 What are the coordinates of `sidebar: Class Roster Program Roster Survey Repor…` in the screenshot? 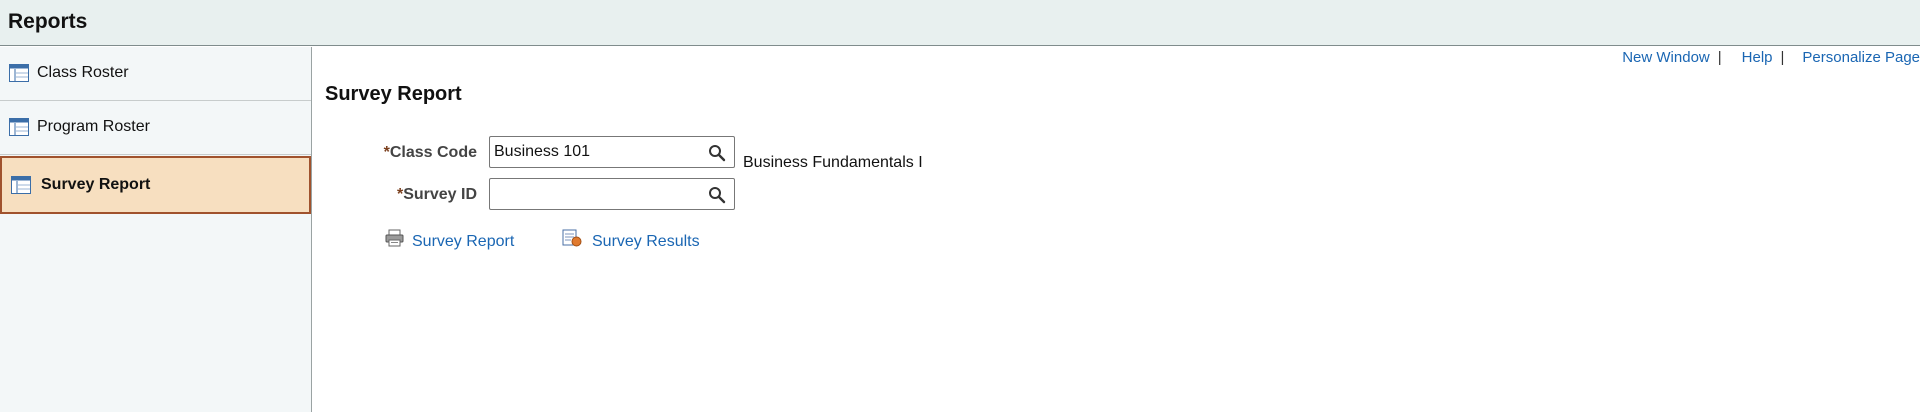 It's located at (156, 229).